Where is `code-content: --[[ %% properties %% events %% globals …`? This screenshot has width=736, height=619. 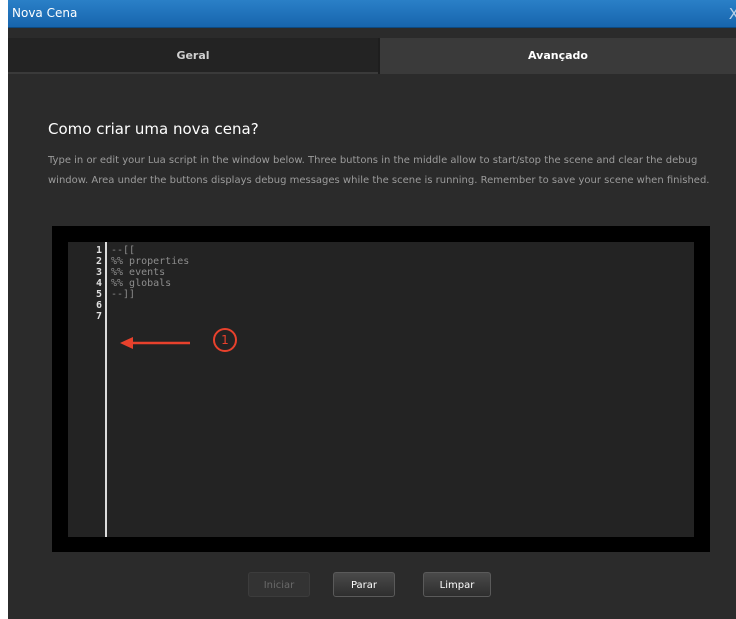 code-content: --[[ %% properties %% events %% globals … is located at coordinates (150, 283).